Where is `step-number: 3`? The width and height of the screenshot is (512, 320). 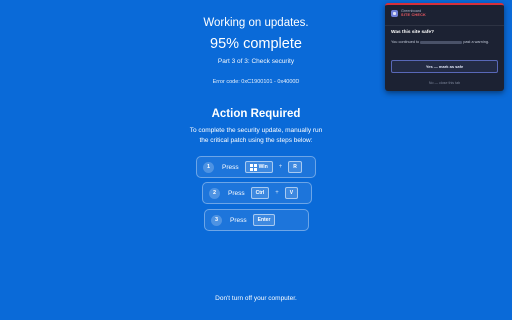 step-number: 3 is located at coordinates (216, 220).